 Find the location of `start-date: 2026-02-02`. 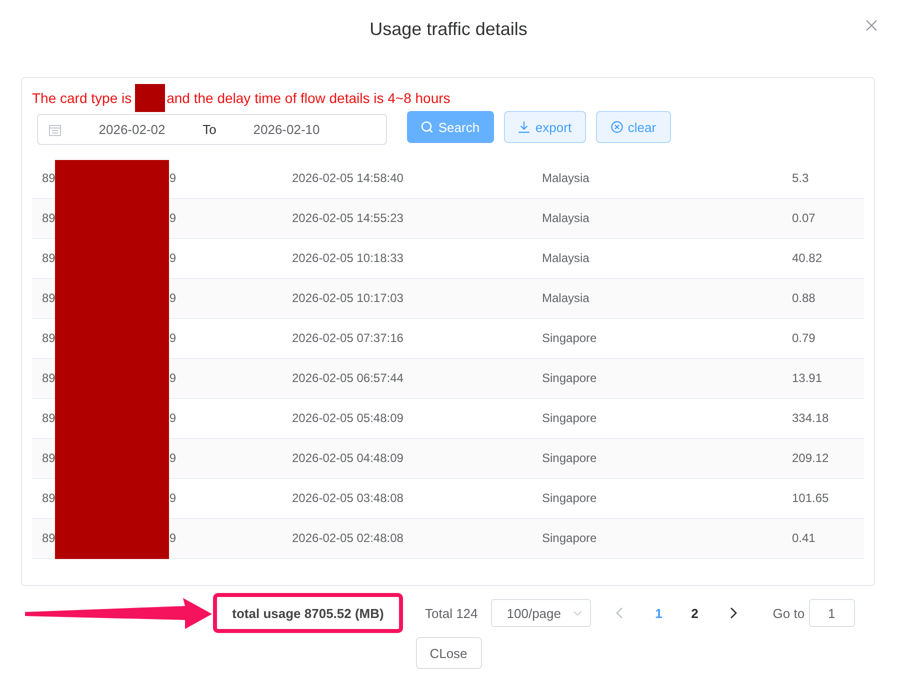

start-date: 2026-02-02 is located at coordinates (132, 129).